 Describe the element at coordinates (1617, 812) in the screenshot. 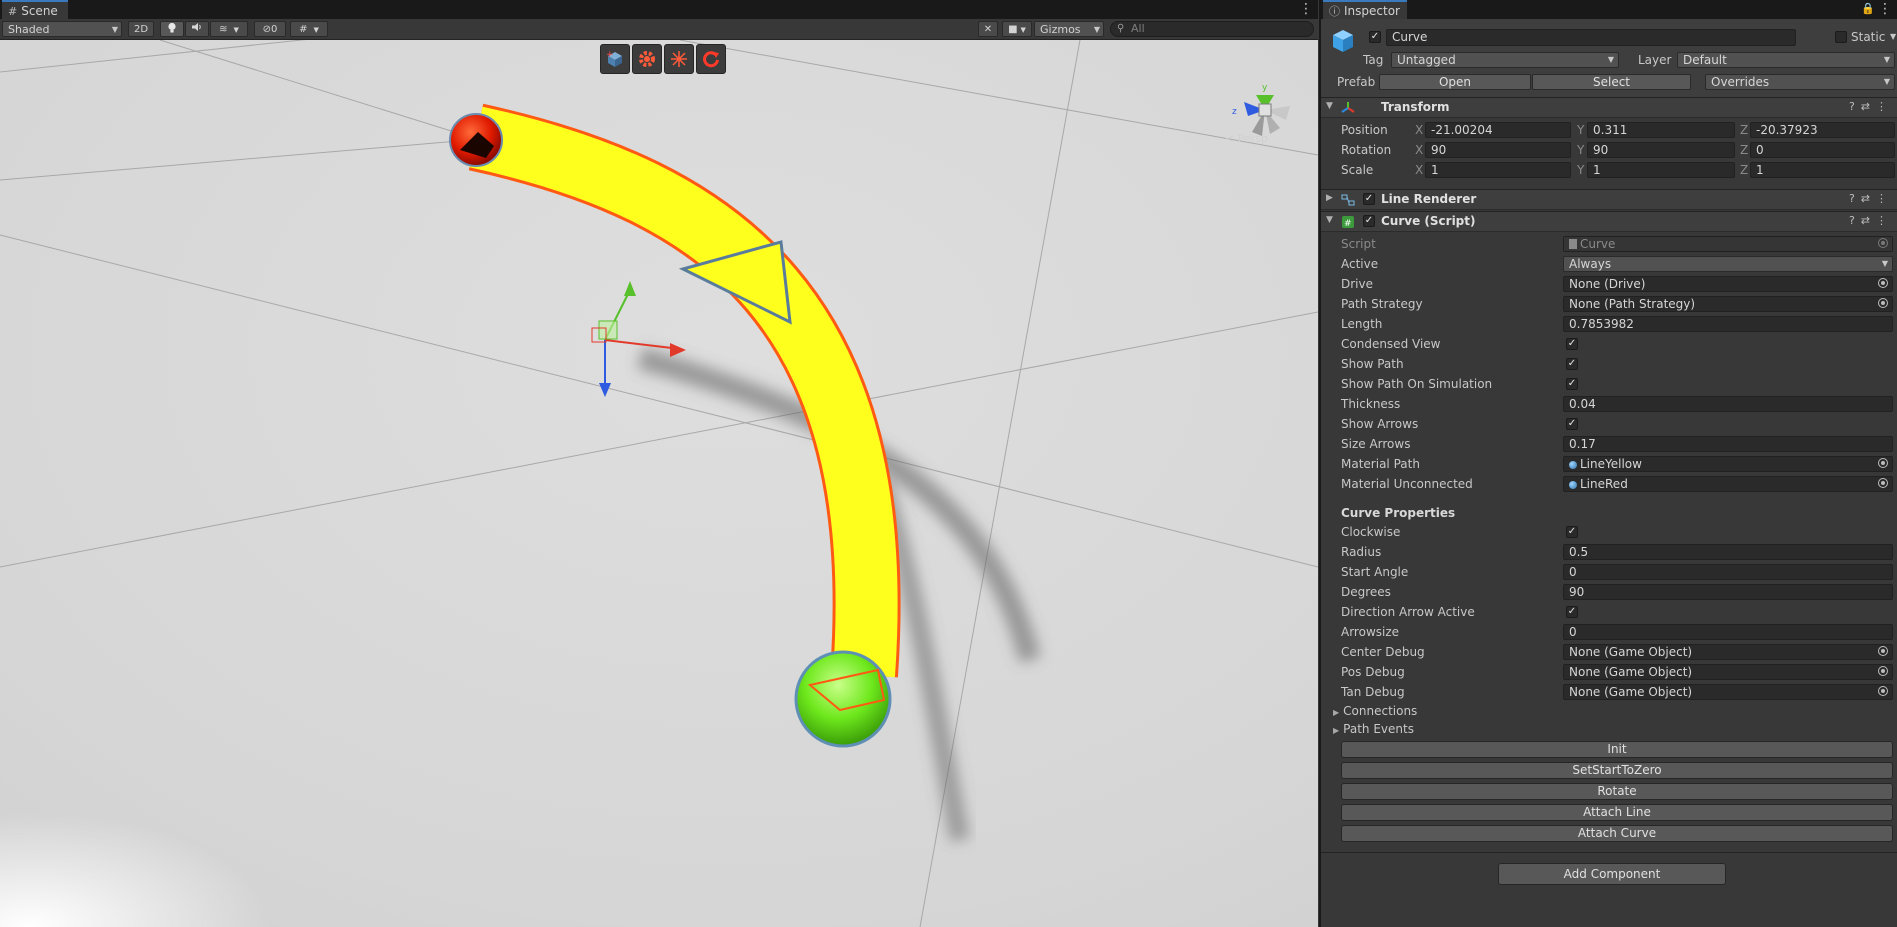

I see `attach-line-button: Attach Line` at that location.